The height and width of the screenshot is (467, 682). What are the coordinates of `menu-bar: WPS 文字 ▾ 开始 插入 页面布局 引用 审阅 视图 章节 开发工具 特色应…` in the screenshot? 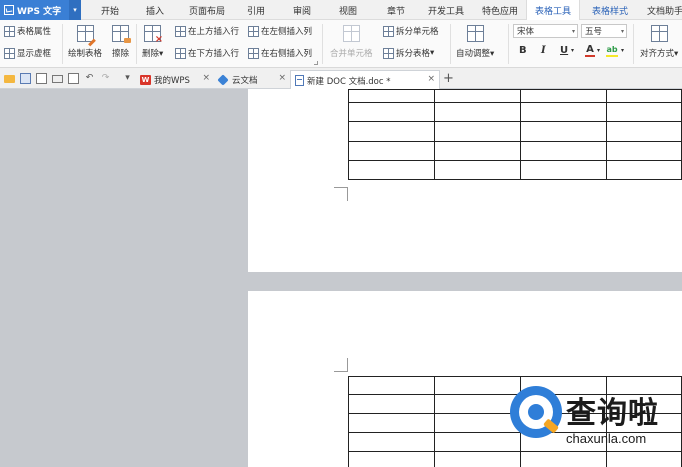 It's located at (341, 10).